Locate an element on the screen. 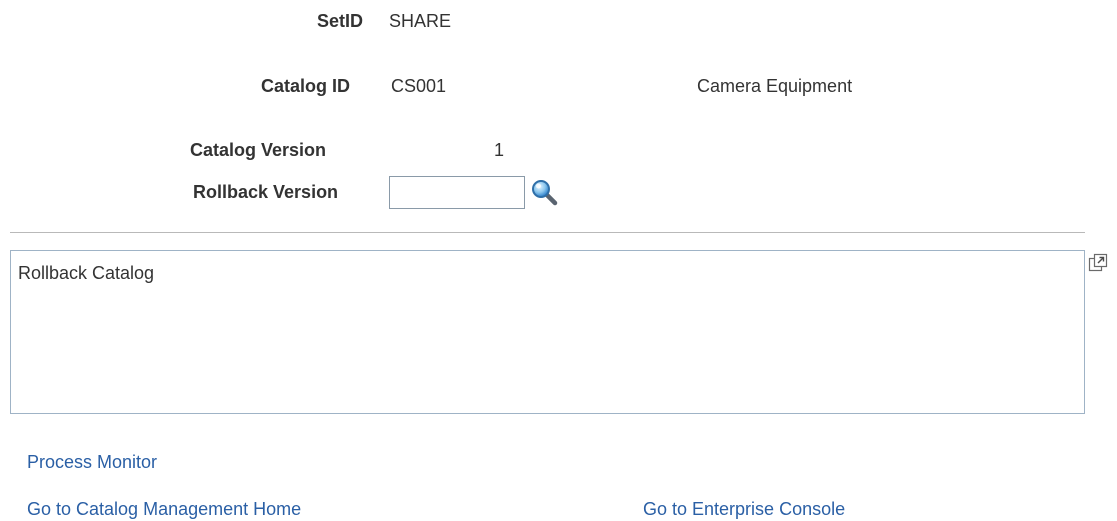  rollback-version-input is located at coordinates (457, 192).